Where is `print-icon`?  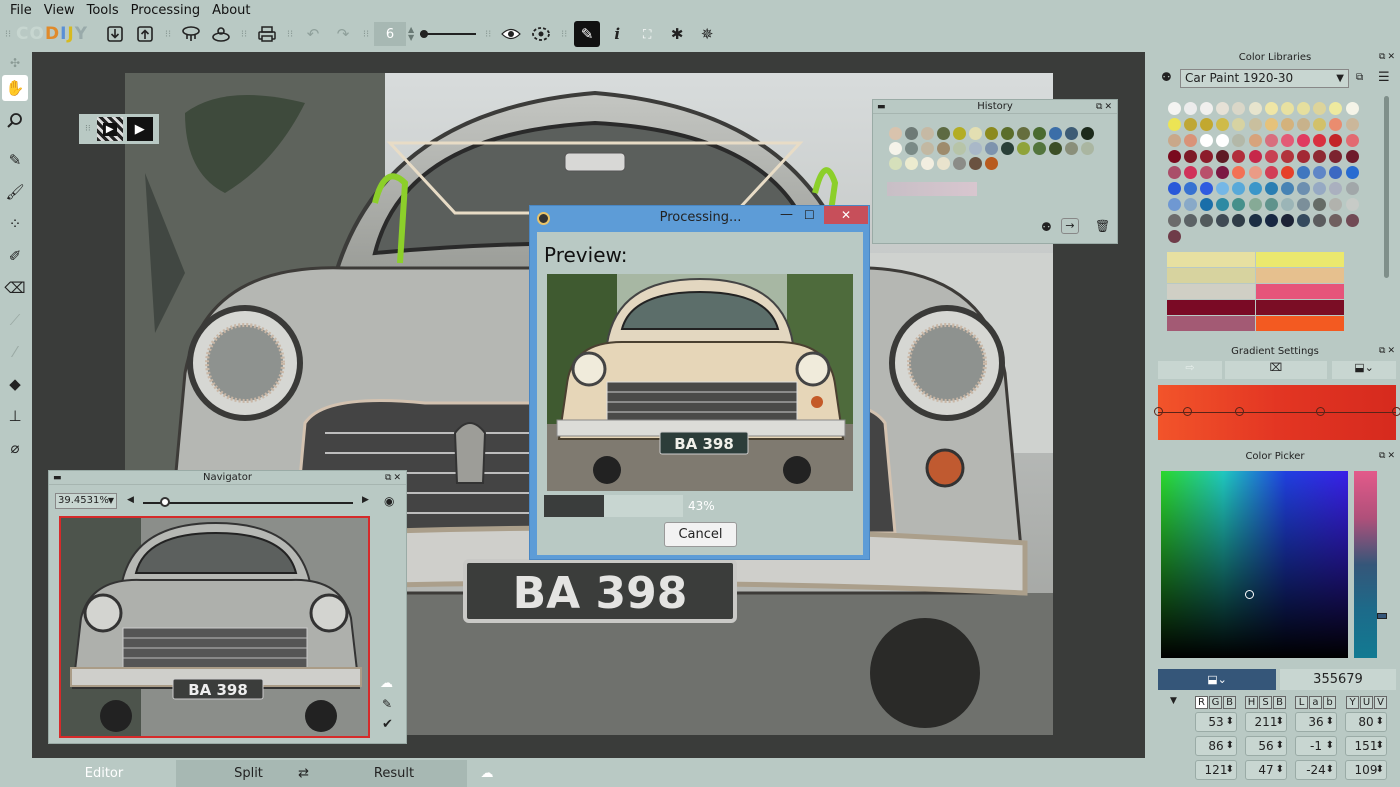
print-icon is located at coordinates (267, 34).